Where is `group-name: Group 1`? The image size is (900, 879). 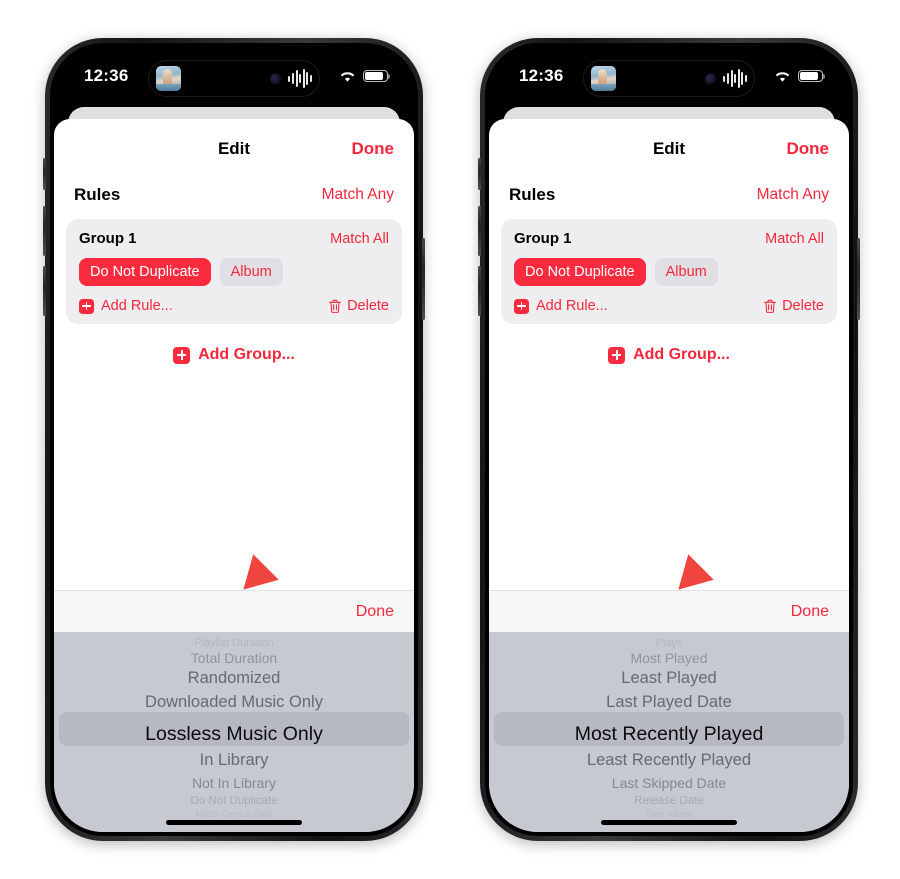
group-name: Group 1 is located at coordinates (108, 238).